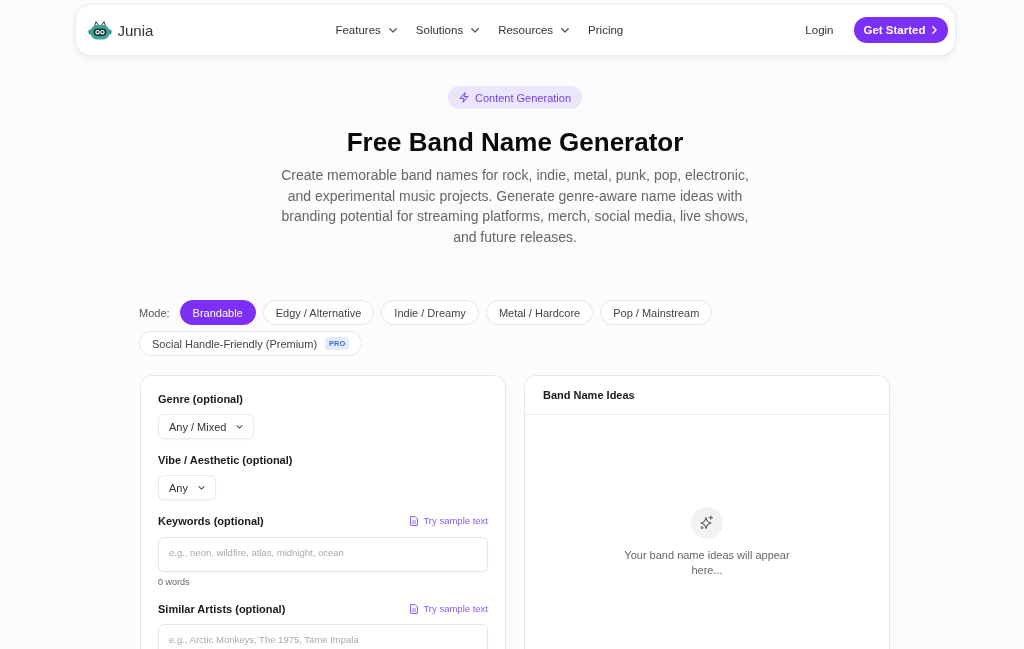  Describe the element at coordinates (515, 142) in the screenshot. I see `page-title: Free Band Name Generator` at that location.